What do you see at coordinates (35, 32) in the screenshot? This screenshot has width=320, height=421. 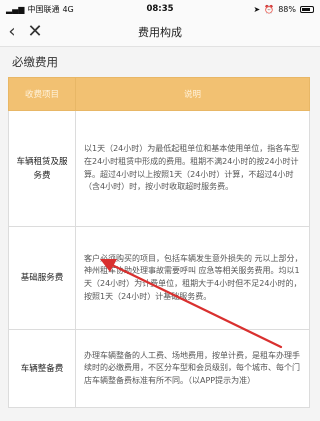 I see `close-icon: ✕` at bounding box center [35, 32].